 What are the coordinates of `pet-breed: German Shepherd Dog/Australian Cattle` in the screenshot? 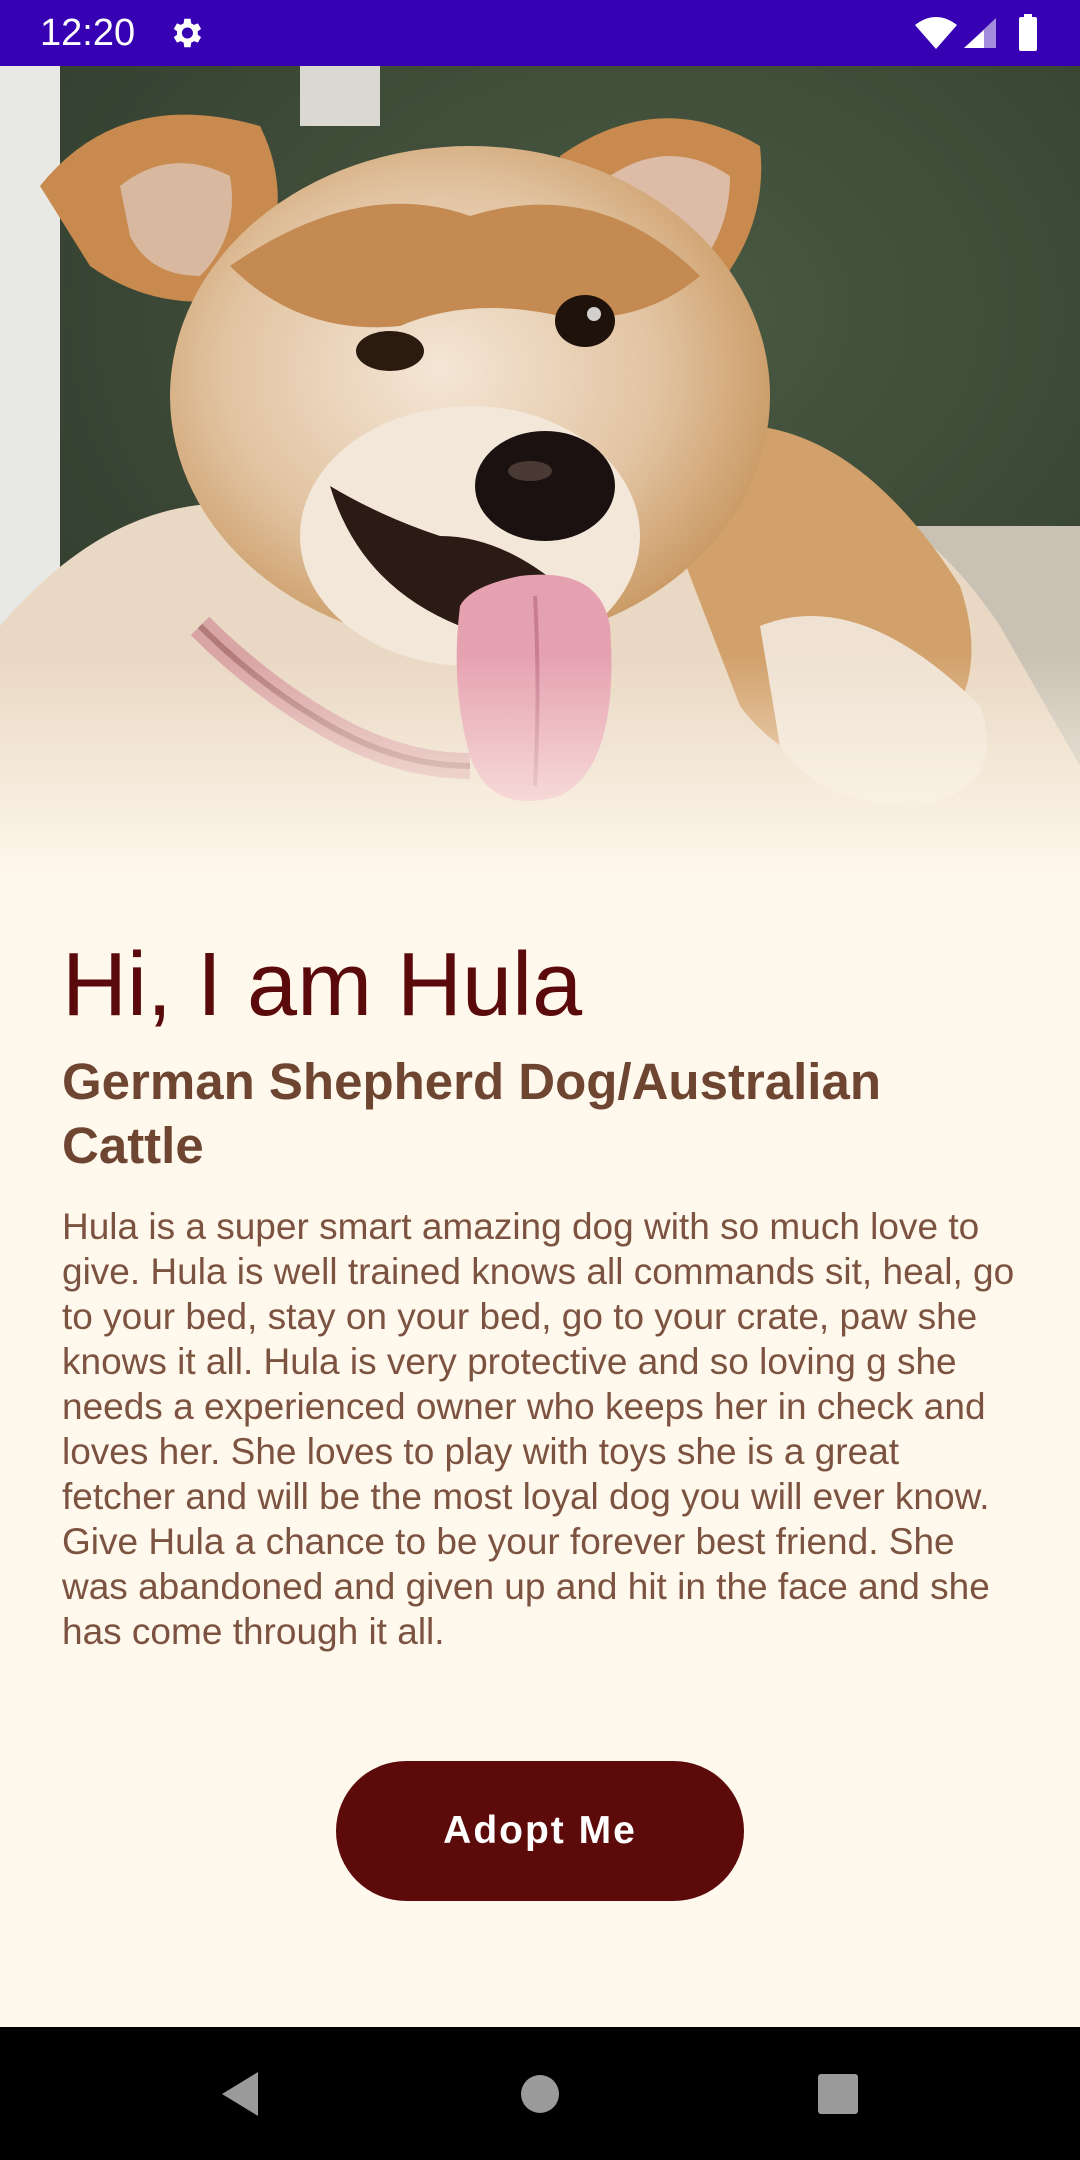 It's located at (471, 1113).